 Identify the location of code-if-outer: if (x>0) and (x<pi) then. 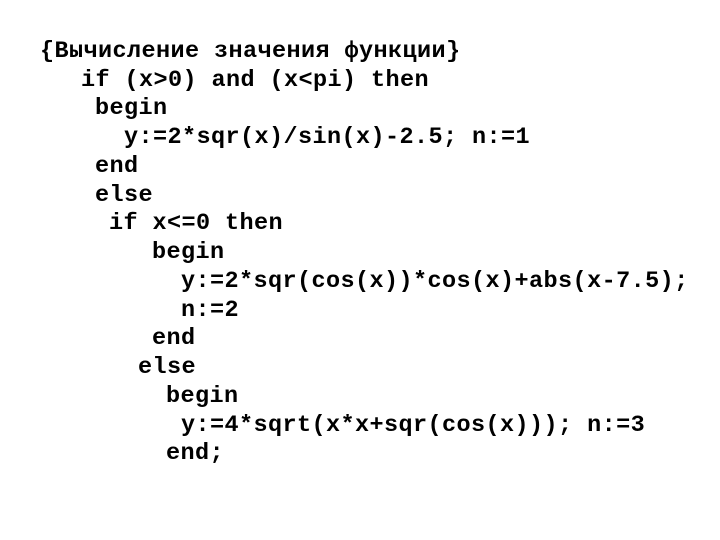
(255, 80).